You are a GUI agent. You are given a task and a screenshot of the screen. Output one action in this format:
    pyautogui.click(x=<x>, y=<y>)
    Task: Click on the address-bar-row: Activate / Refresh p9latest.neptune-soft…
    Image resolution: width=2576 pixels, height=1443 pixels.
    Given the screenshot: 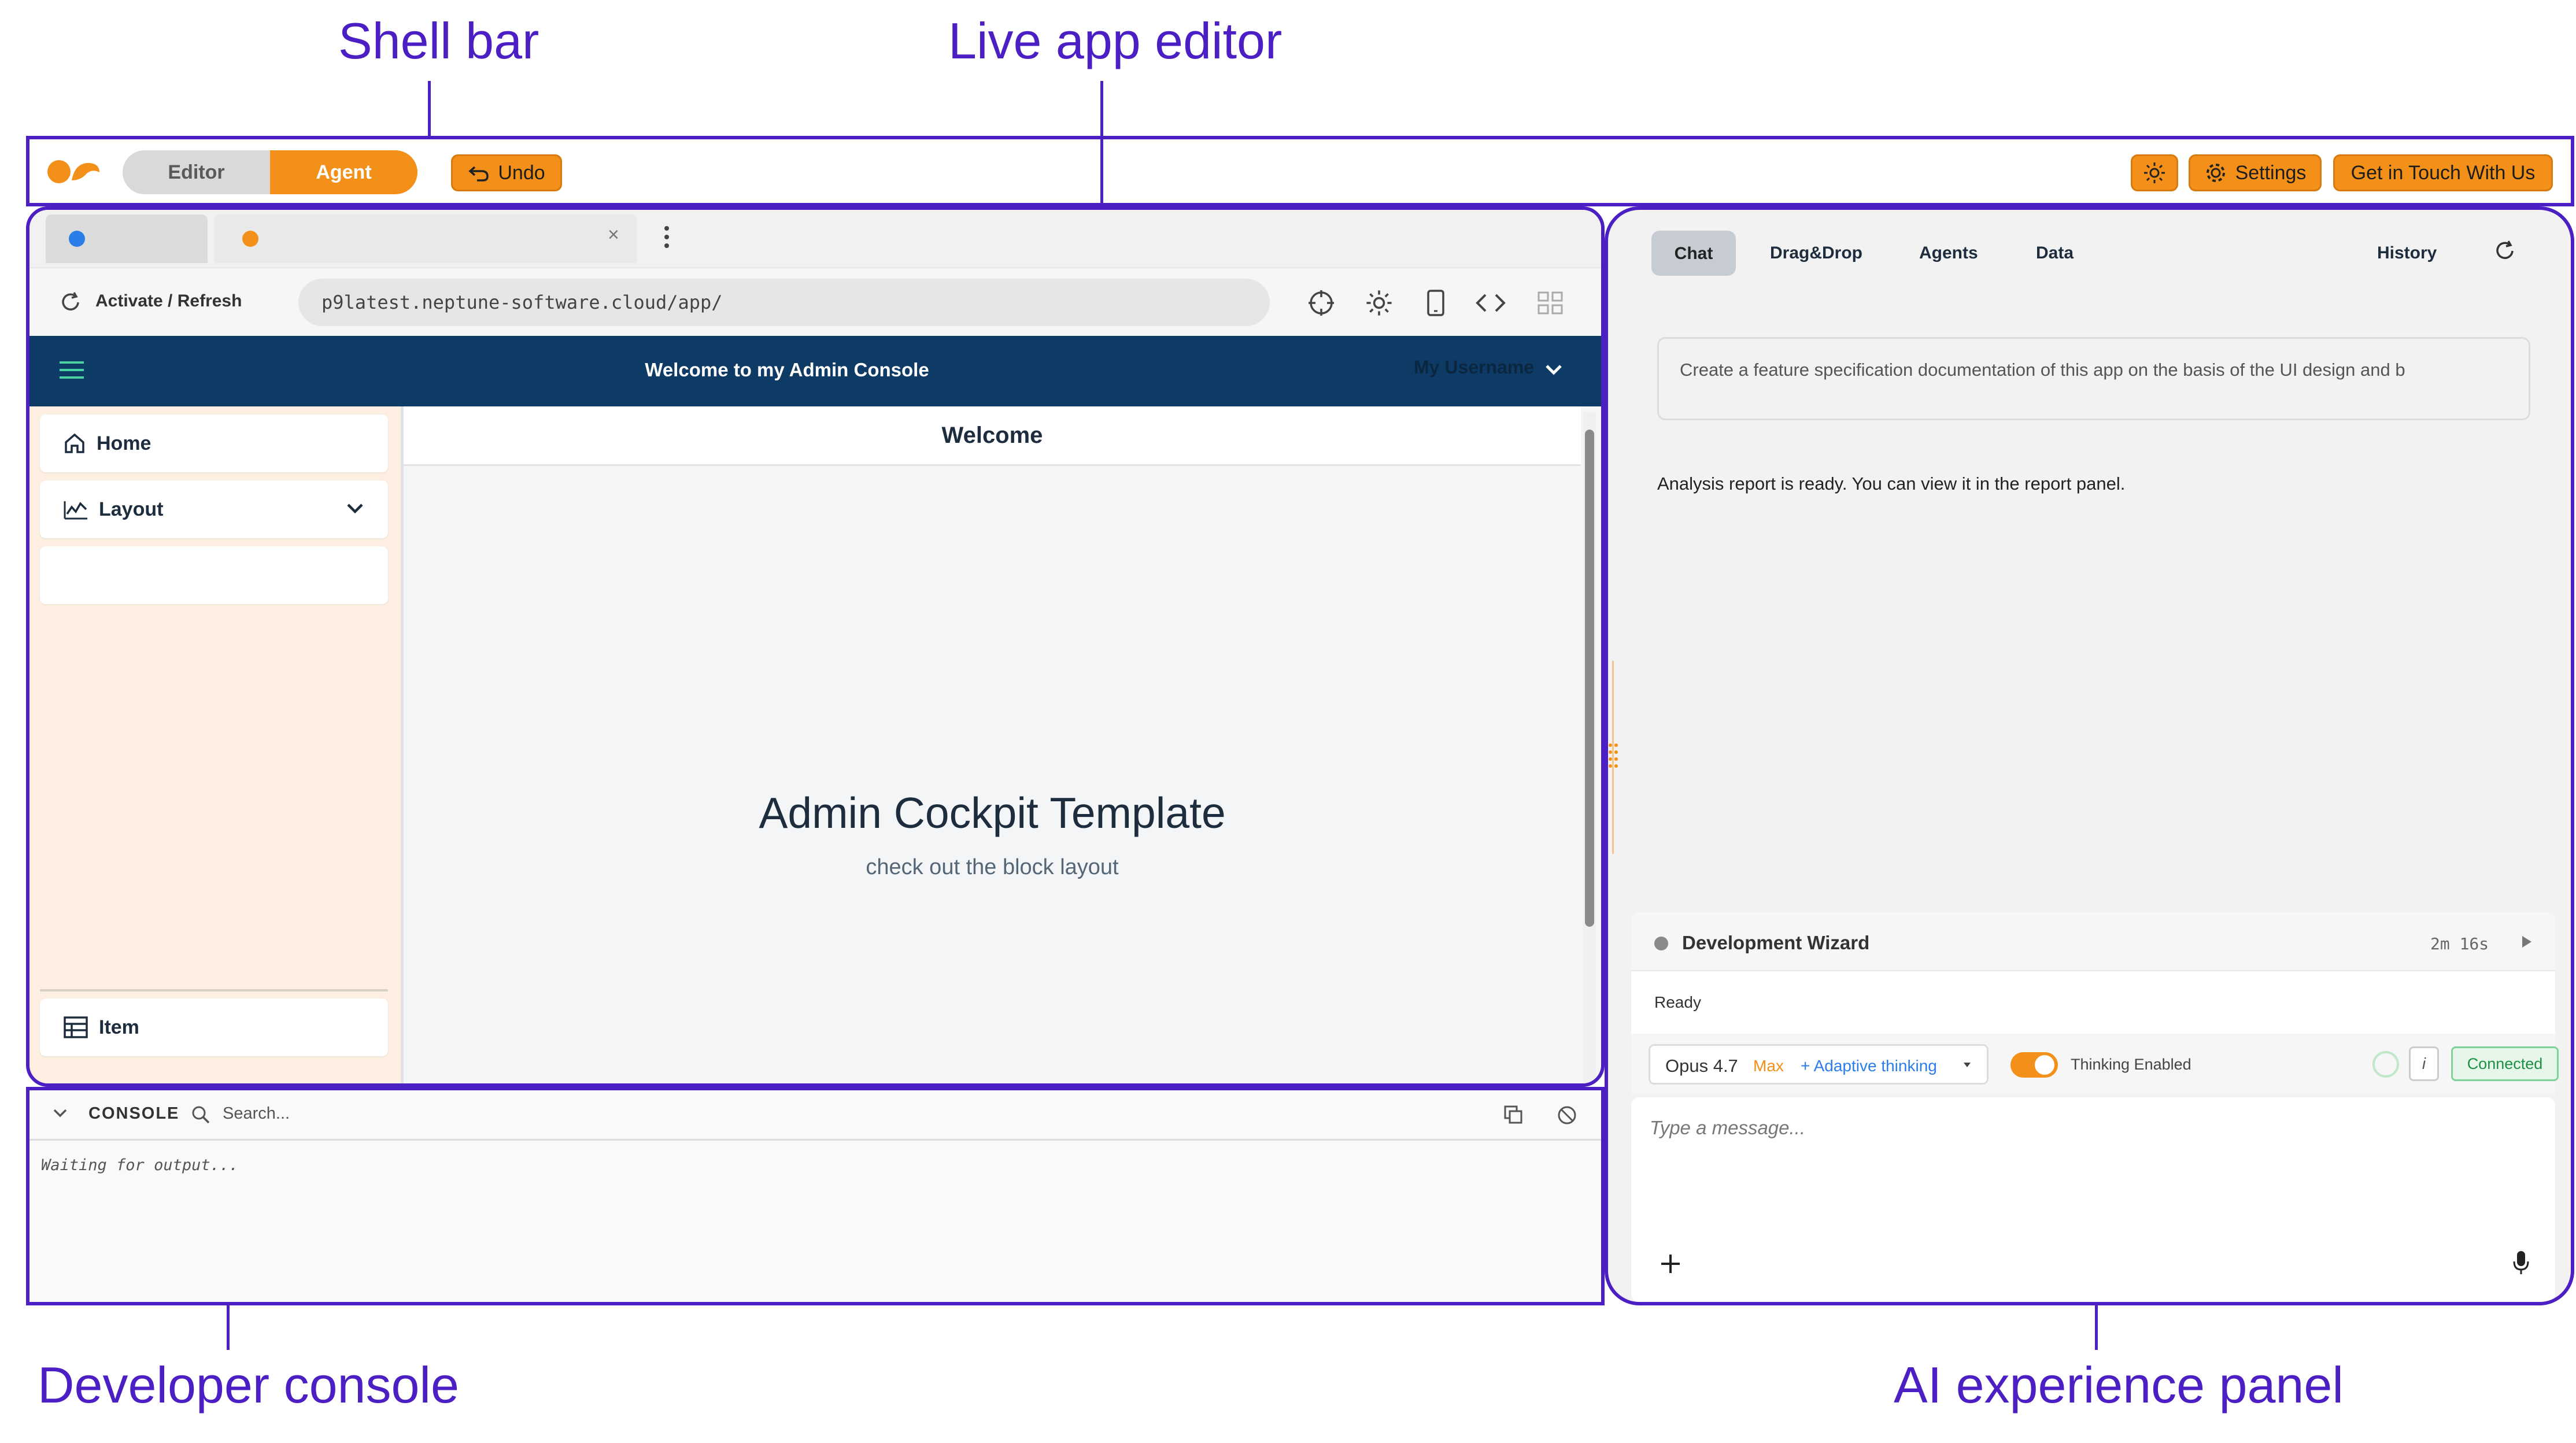 What is the action you would take?
    pyautogui.click(x=815, y=302)
    